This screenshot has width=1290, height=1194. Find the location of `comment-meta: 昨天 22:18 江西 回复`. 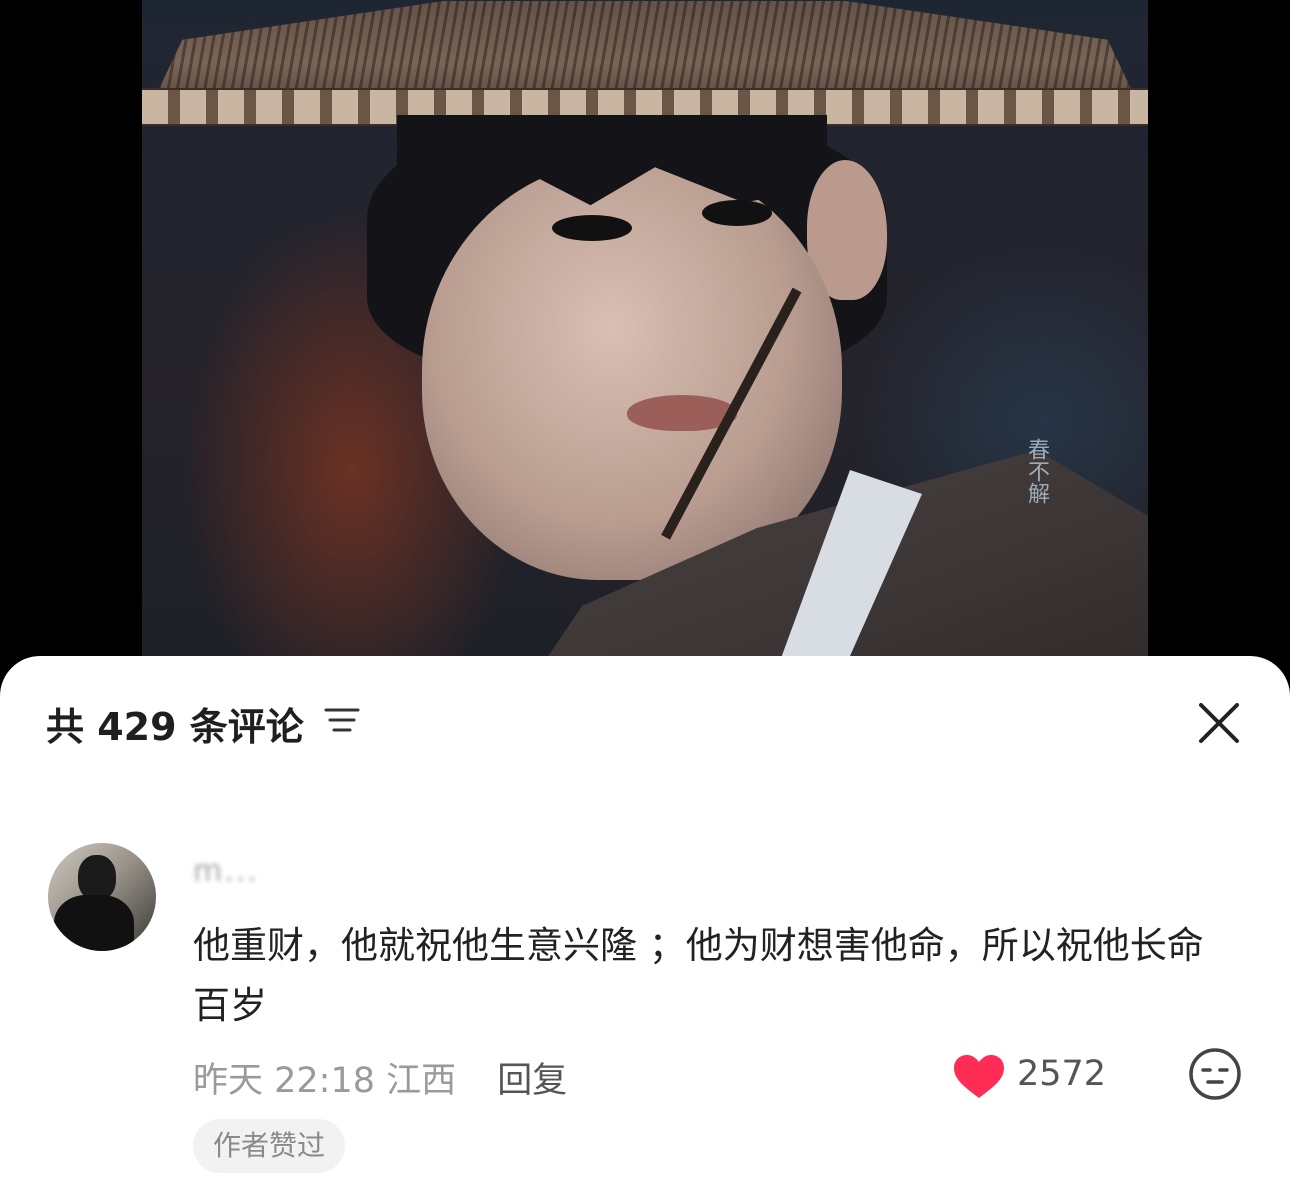

comment-meta: 昨天 22:18 江西 回复 is located at coordinates (380, 1077).